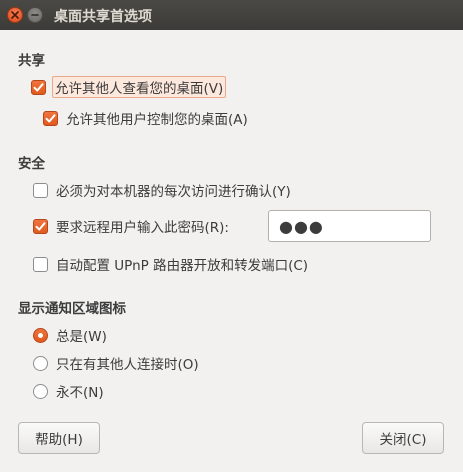 This screenshot has width=463, height=472. I want to click on confirm-access-checkbox, so click(40, 190).